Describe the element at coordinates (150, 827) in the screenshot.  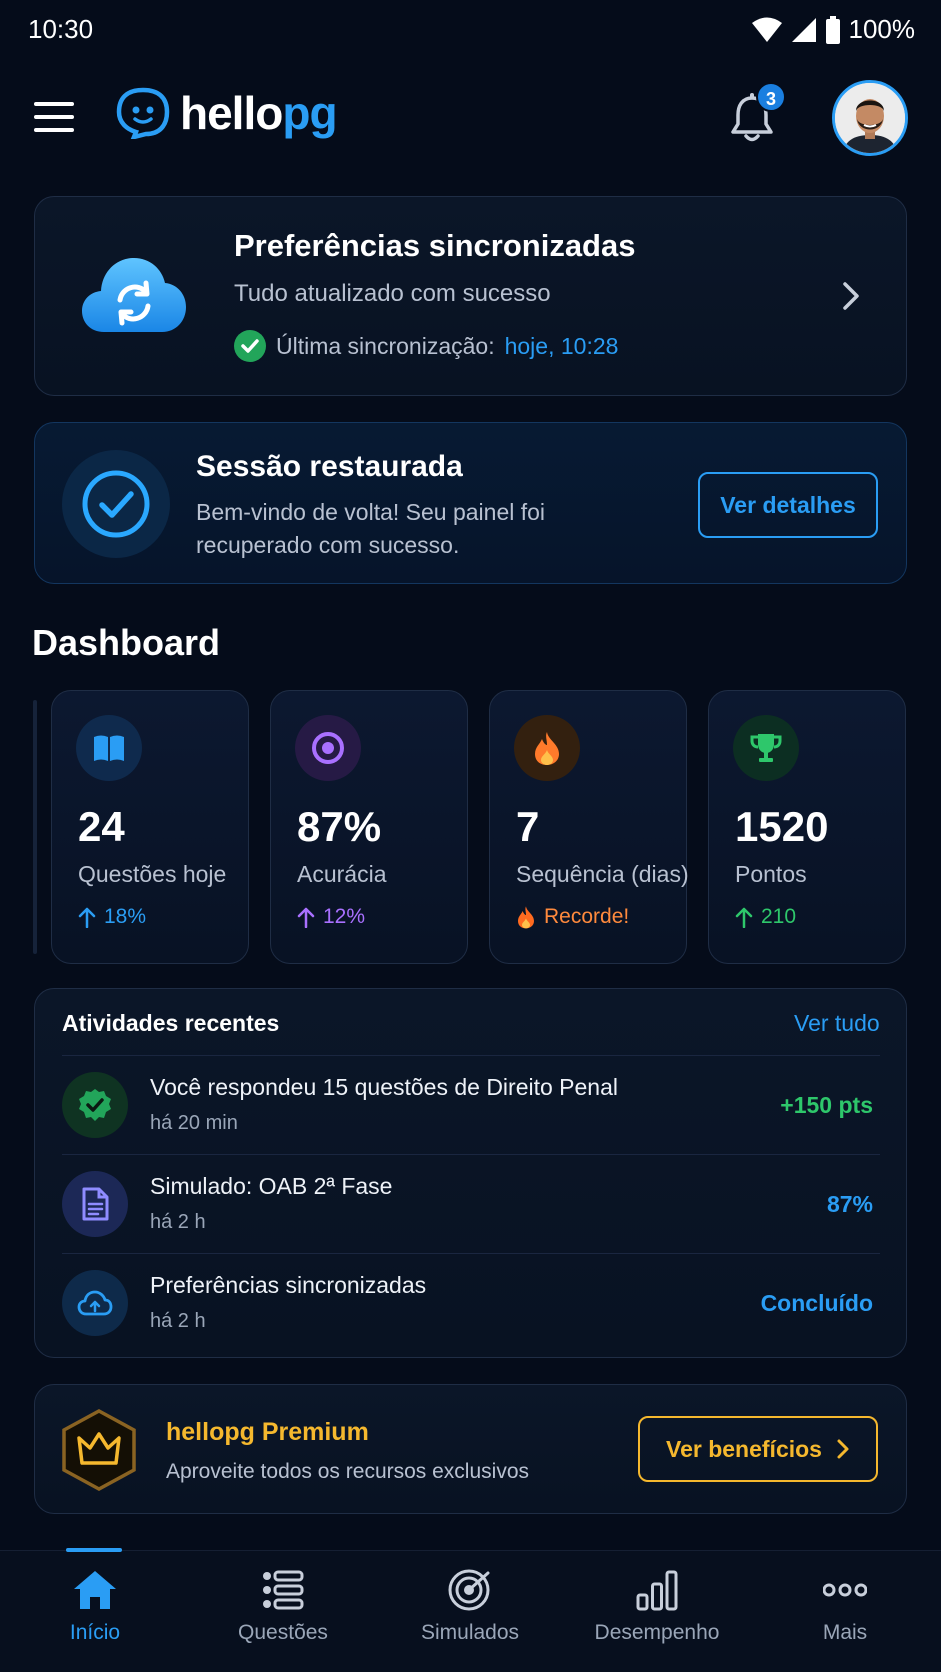
I see `stat-card-questions: 24 Questões hoje 18%` at that location.